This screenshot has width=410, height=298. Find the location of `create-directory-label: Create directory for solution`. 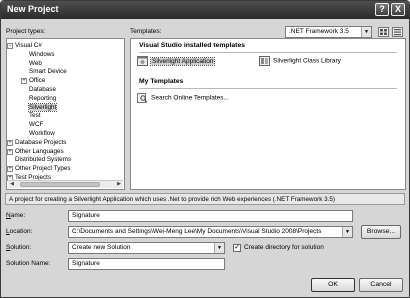

create-directory-label: Create directory for solution is located at coordinates (284, 247).